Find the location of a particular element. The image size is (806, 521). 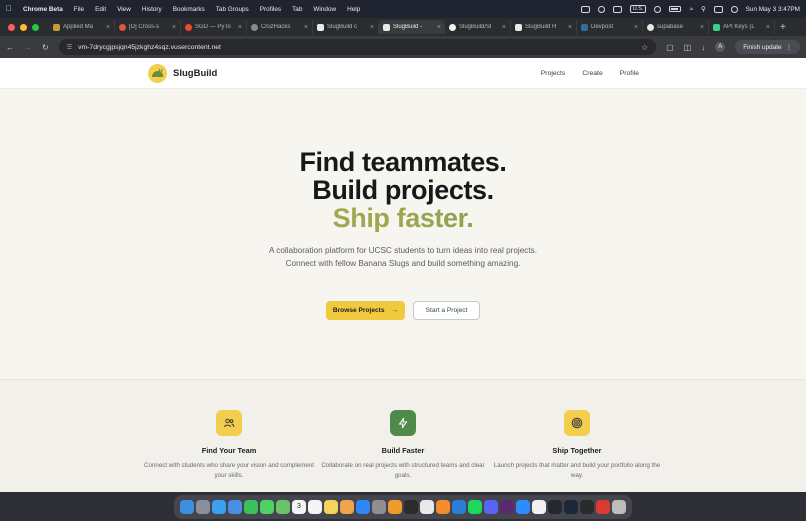

reminders-icon is located at coordinates (315, 506).